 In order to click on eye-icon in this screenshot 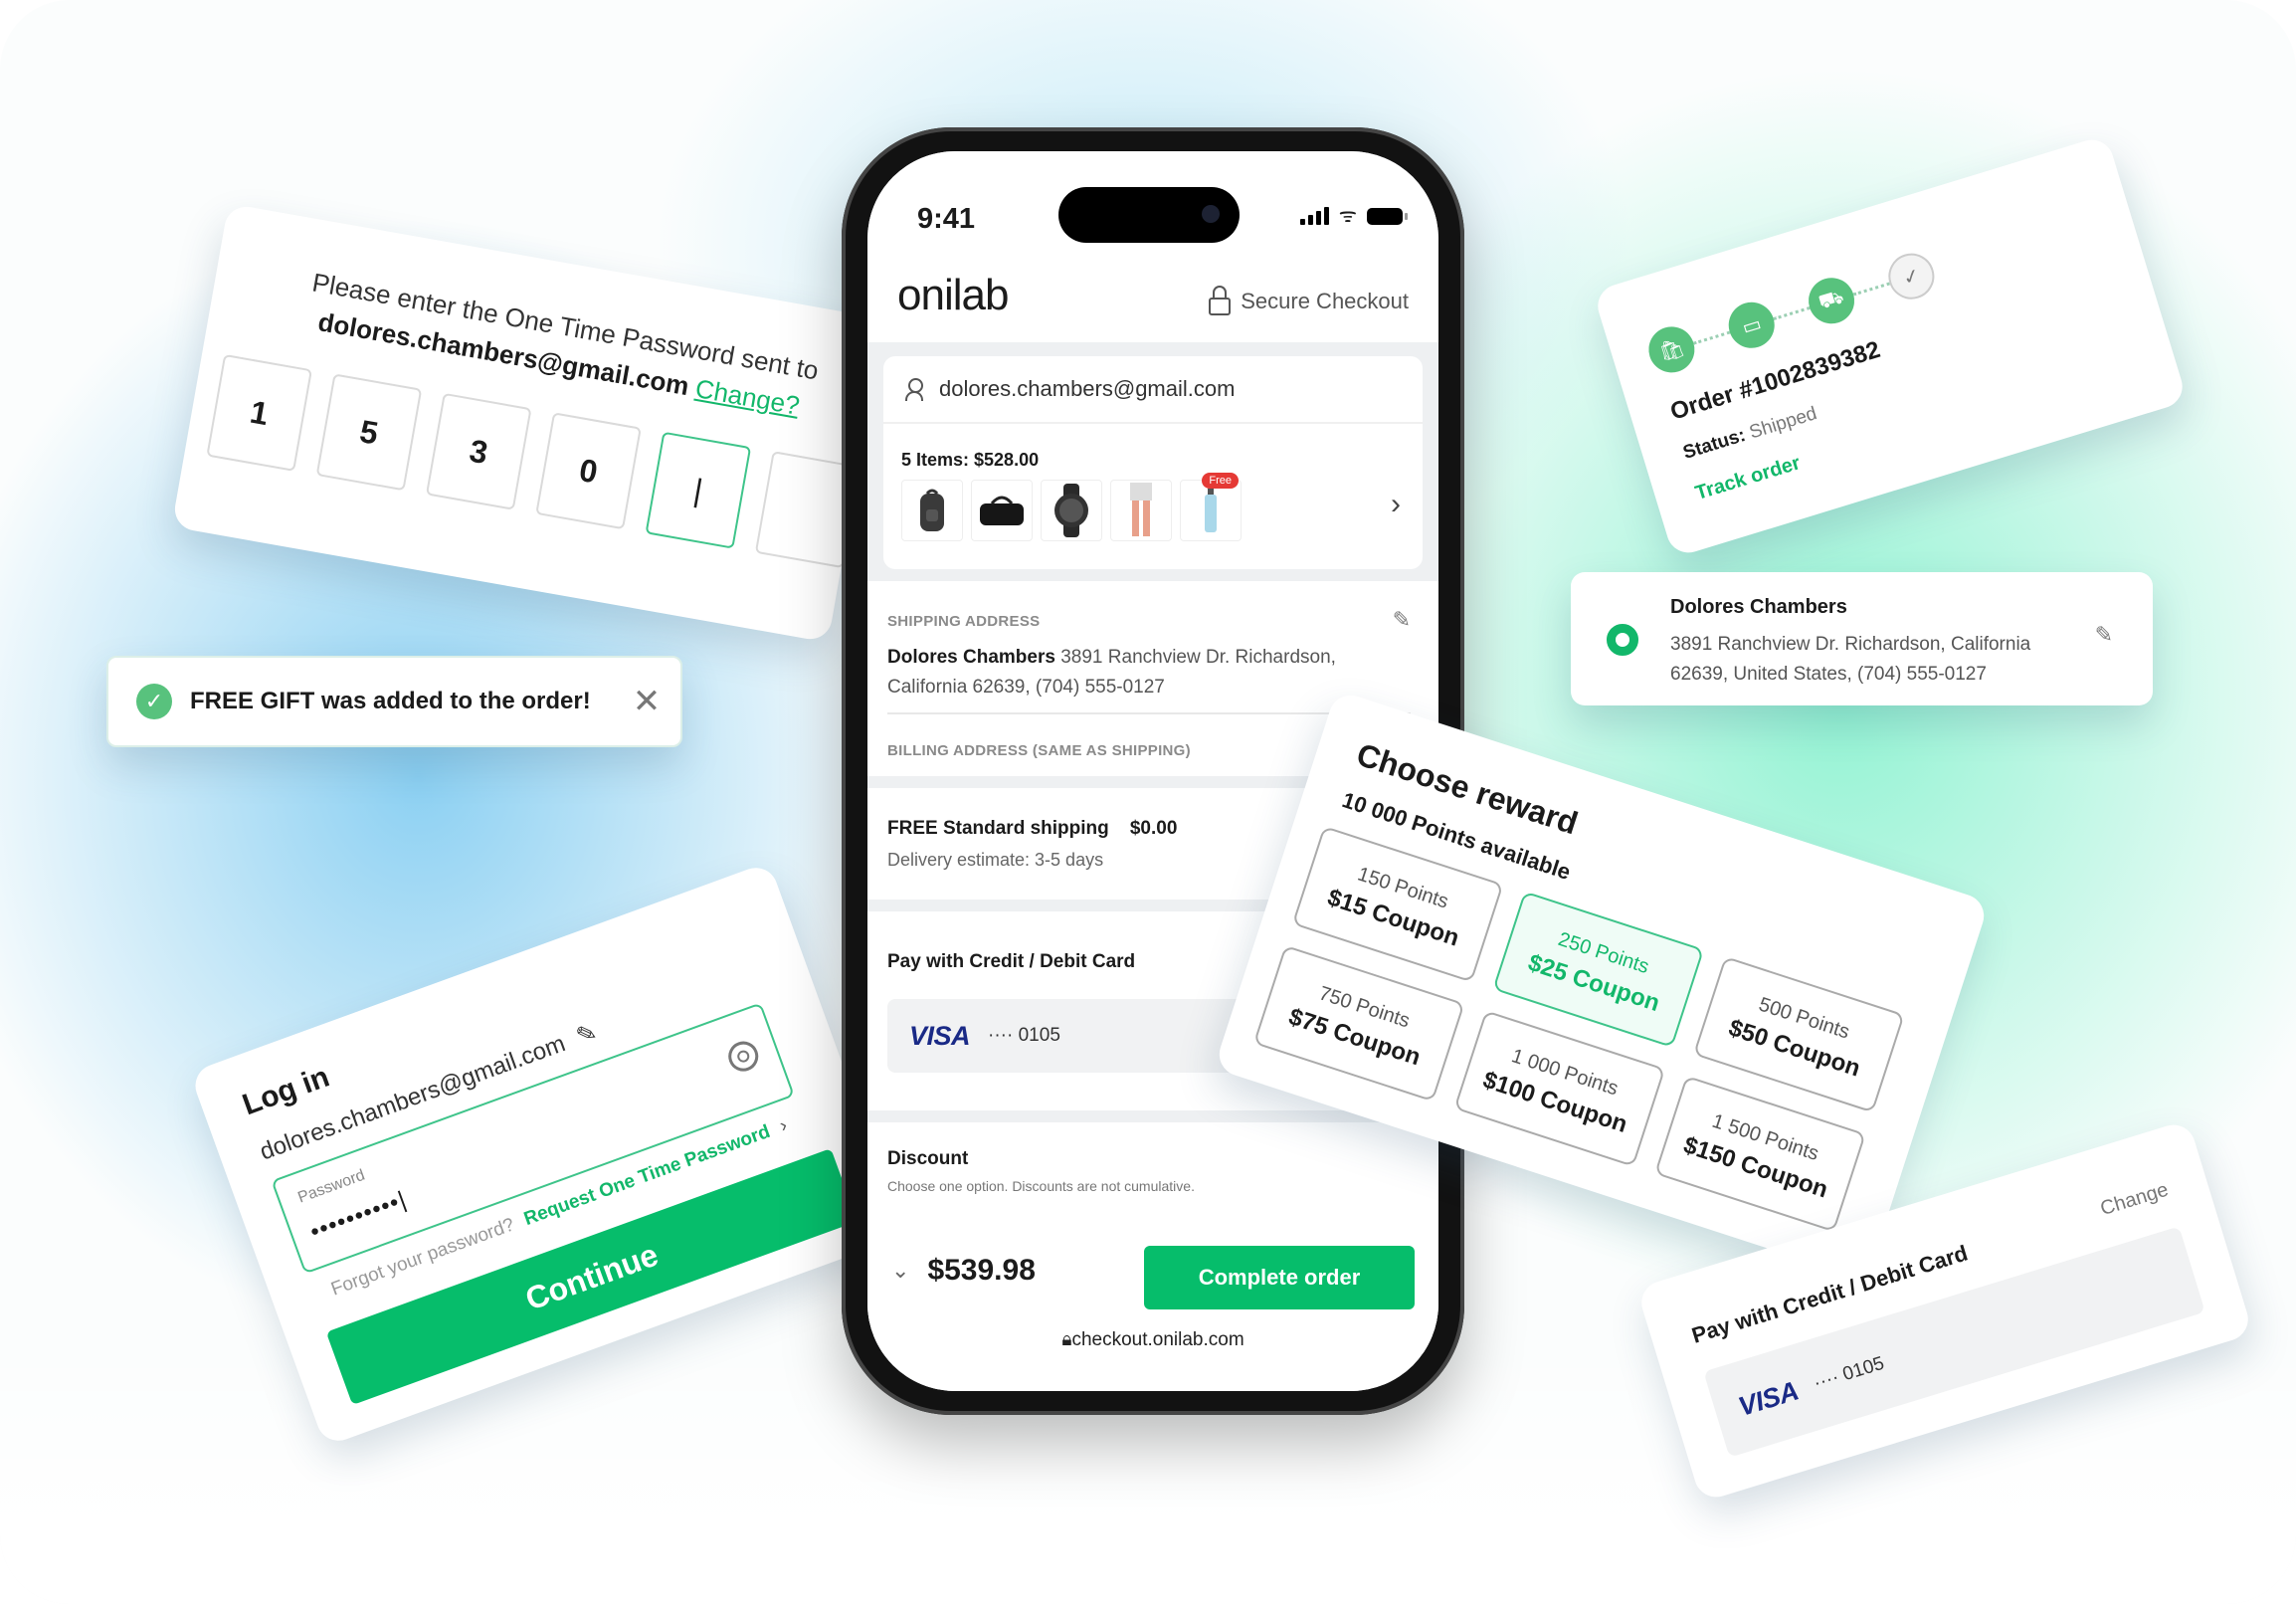, I will do `click(744, 1056)`.